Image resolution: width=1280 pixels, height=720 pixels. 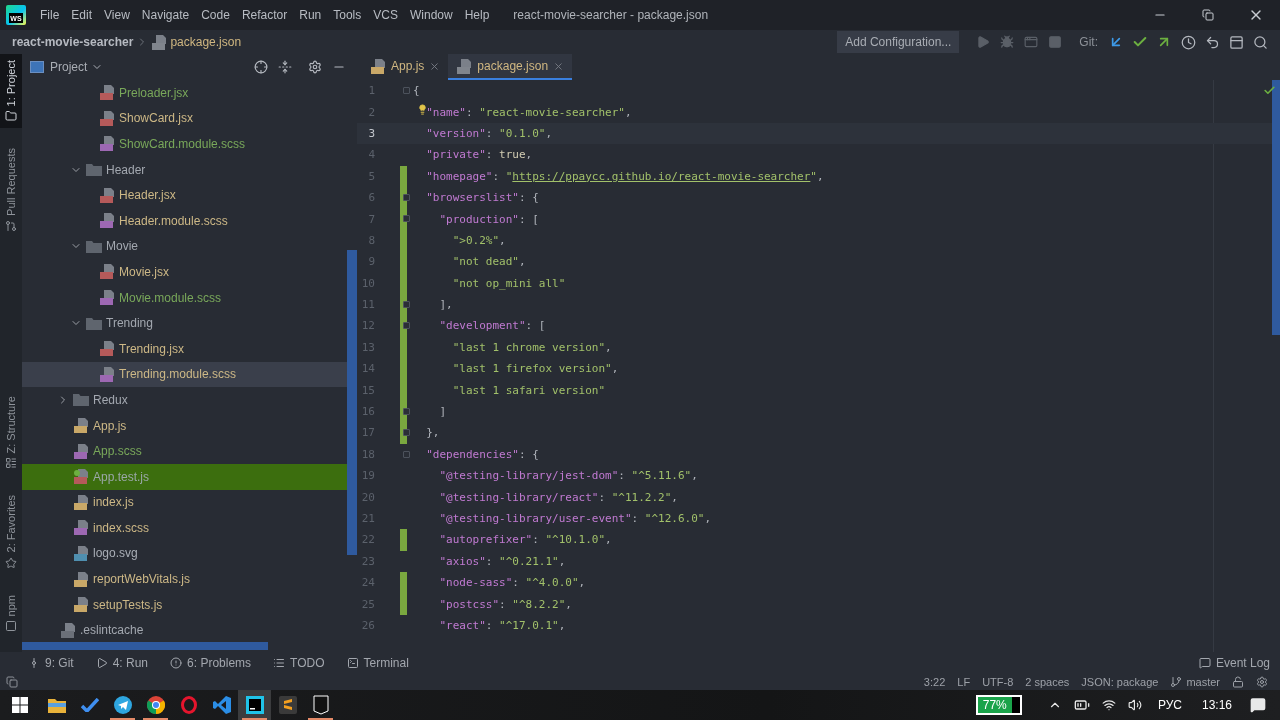 What do you see at coordinates (184, 425) in the screenshot?
I see `tree-item: App.js` at bounding box center [184, 425].